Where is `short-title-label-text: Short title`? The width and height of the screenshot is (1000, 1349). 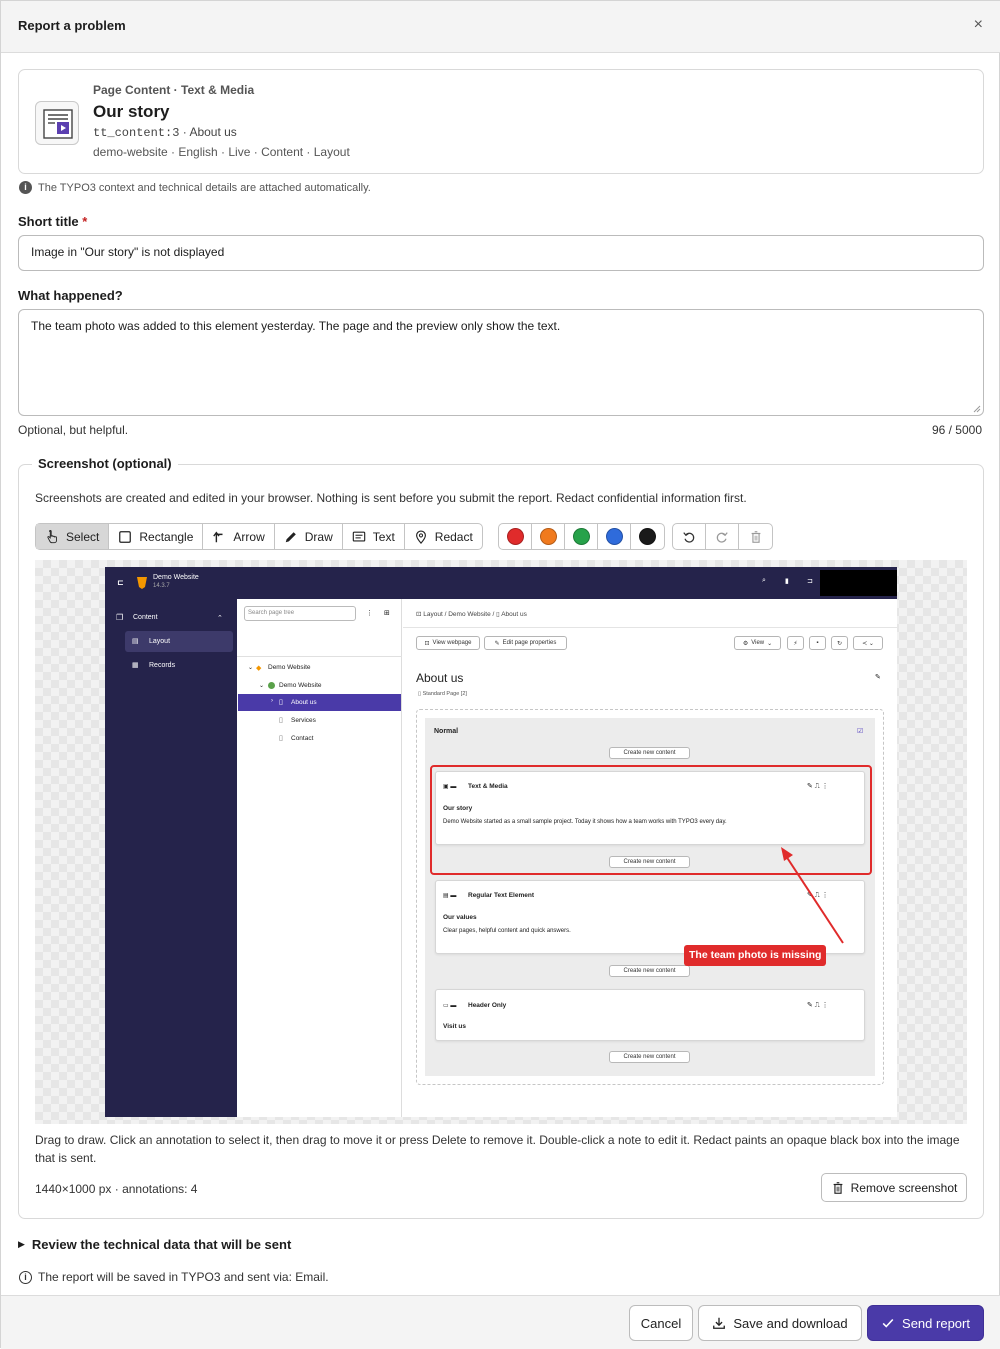
short-title-label-text: Short title is located at coordinates (48, 221).